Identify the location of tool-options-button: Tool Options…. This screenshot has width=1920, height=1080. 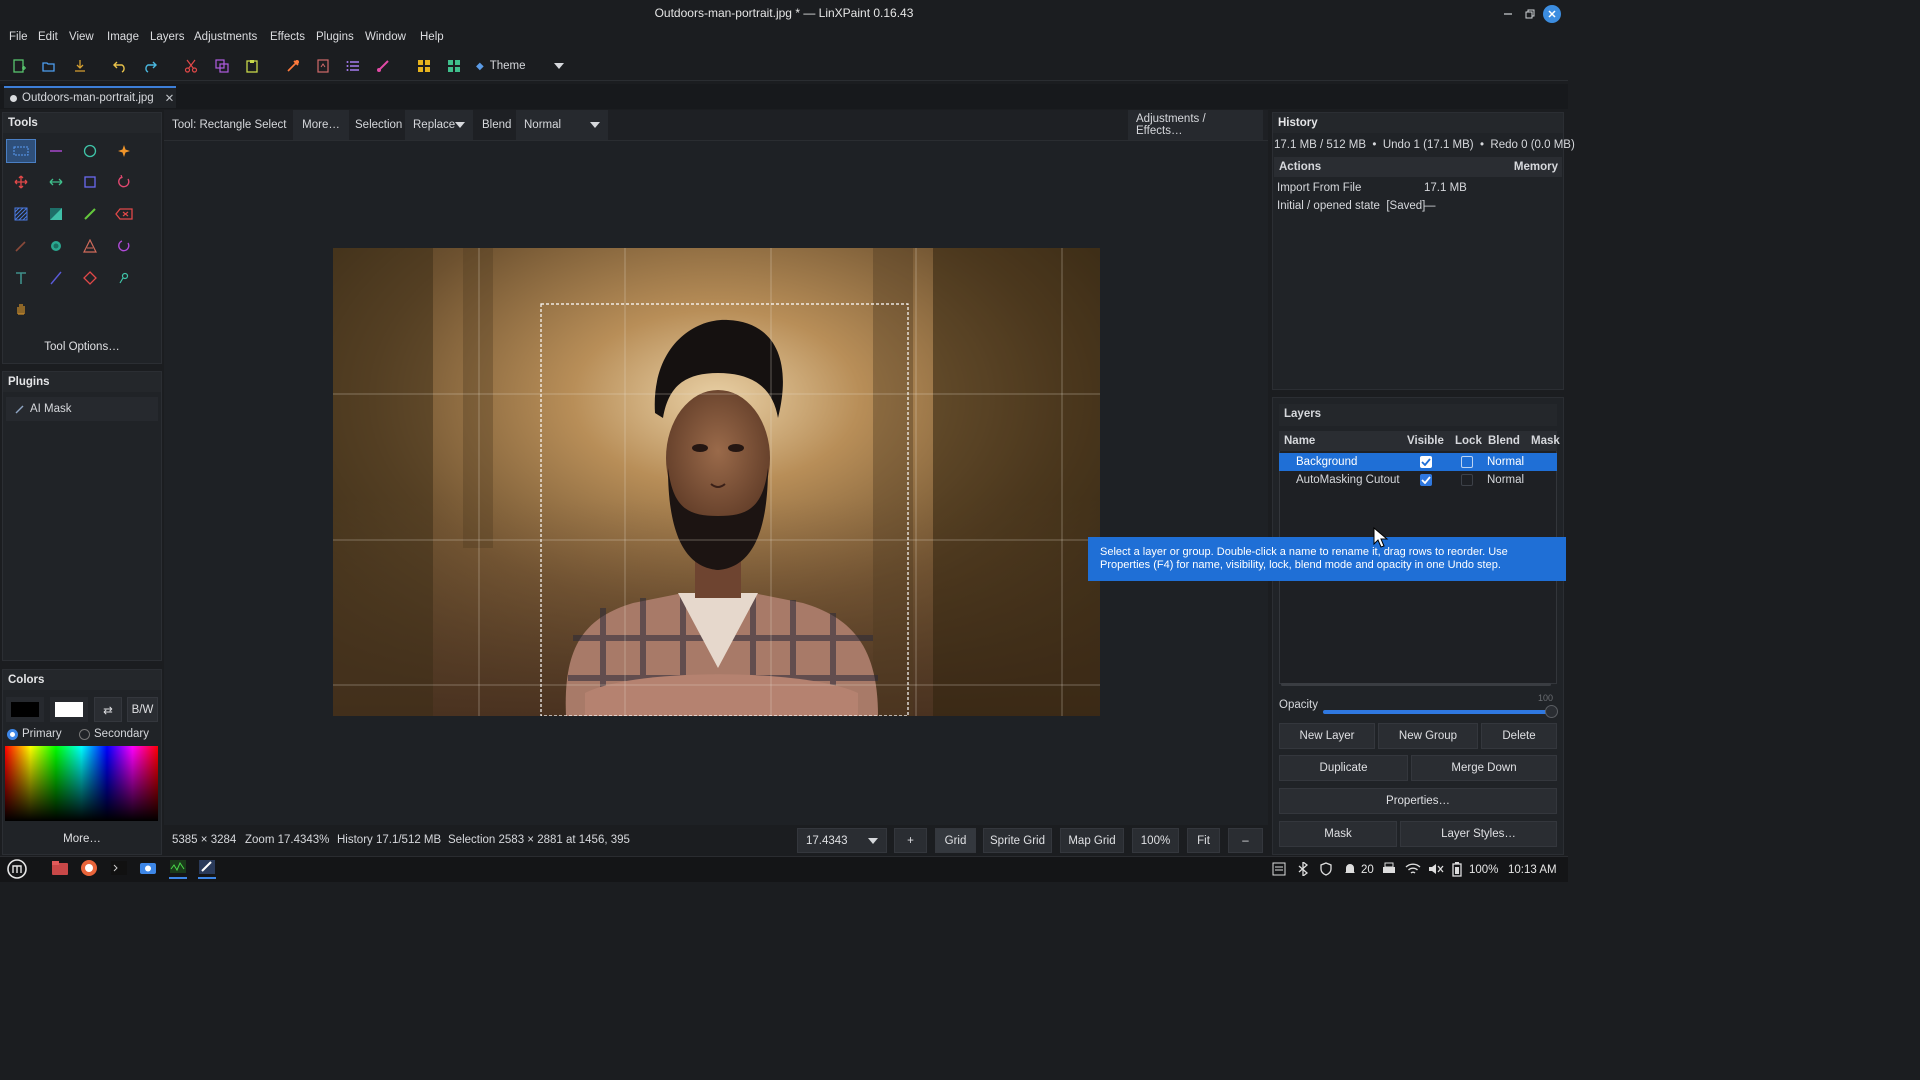
(82, 347).